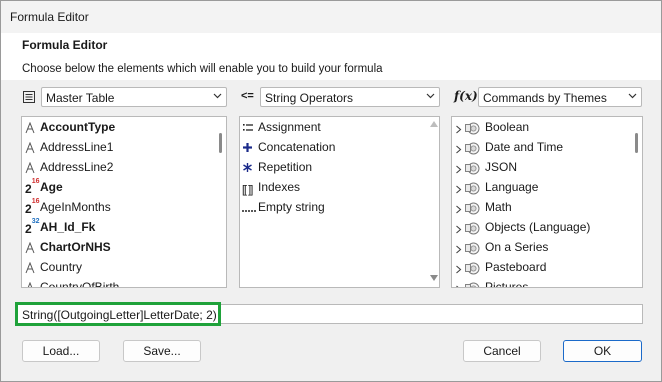 The height and width of the screenshot is (382, 662). I want to click on ok-button: OK, so click(602, 351).